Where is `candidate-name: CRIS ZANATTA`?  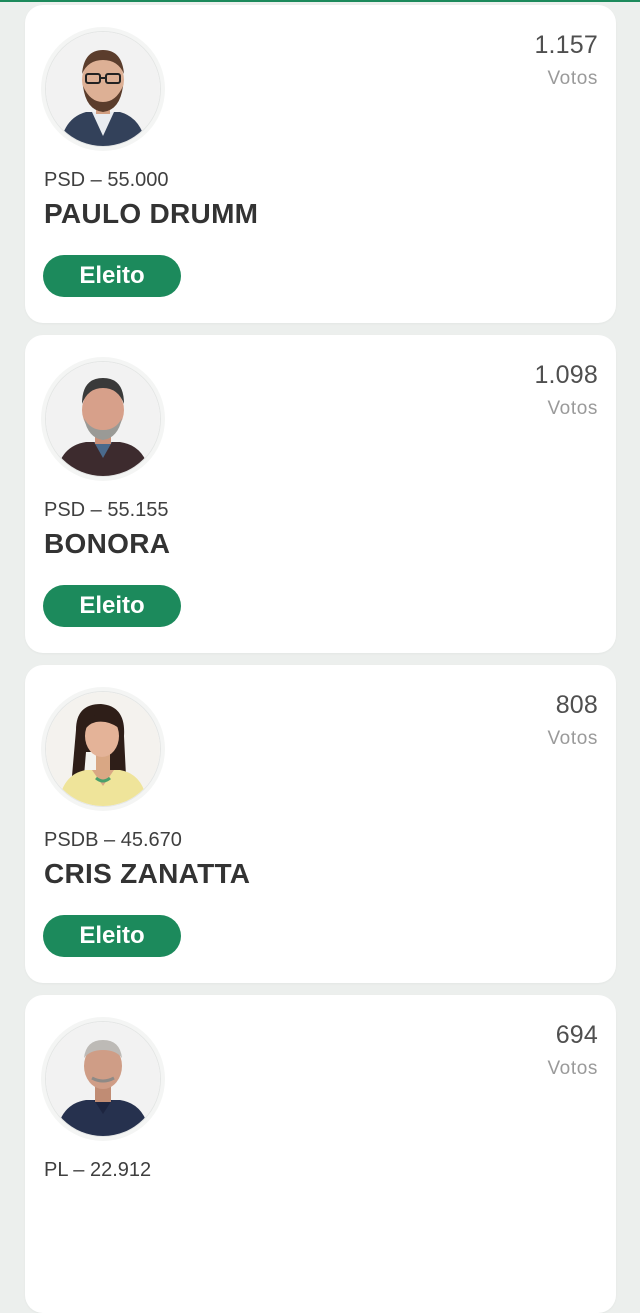 candidate-name: CRIS ZANATTA is located at coordinates (147, 873).